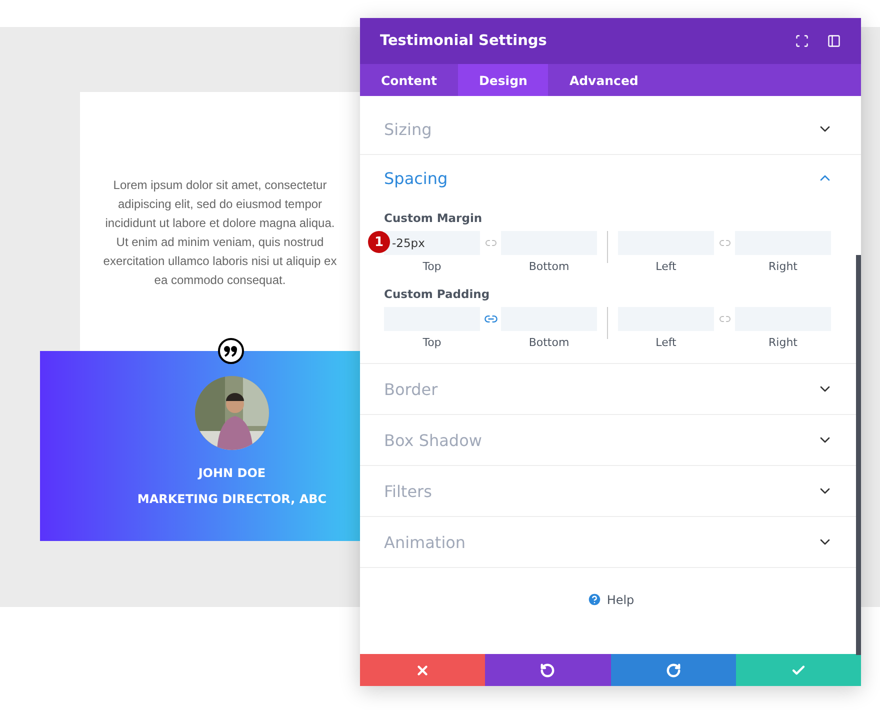 This screenshot has height=710, width=880. I want to click on check-icon, so click(798, 670).